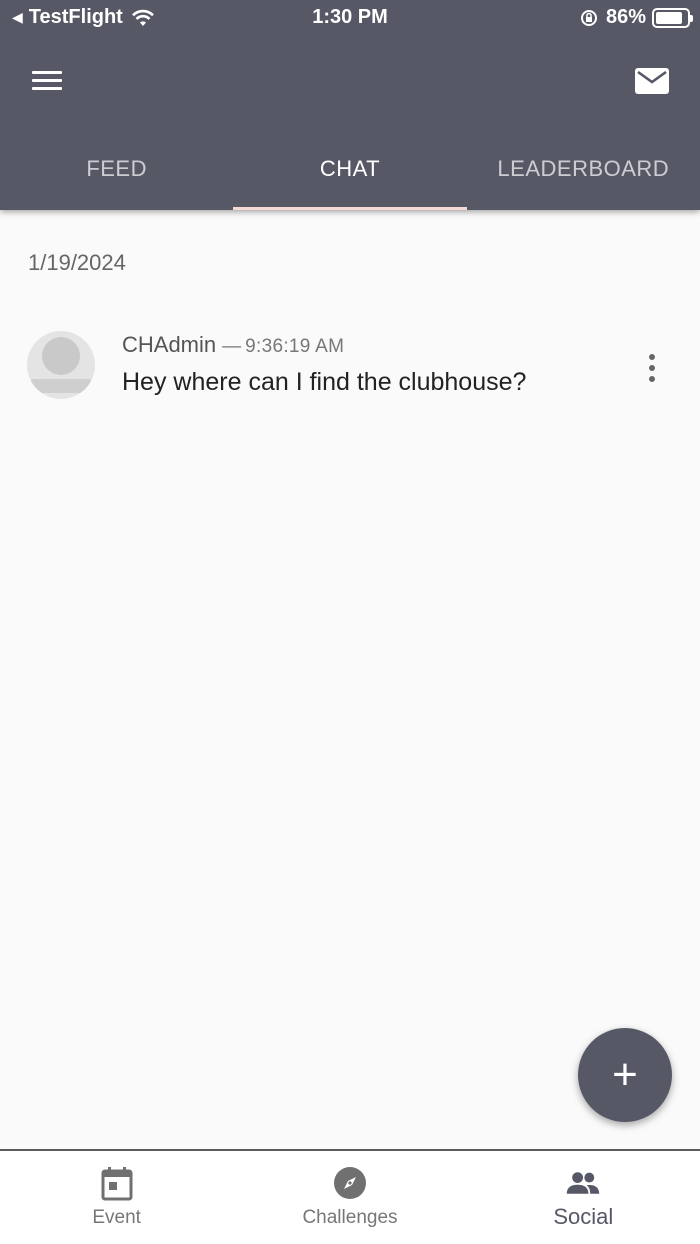 The height and width of the screenshot is (1244, 700). I want to click on add-button: +, so click(625, 1075).